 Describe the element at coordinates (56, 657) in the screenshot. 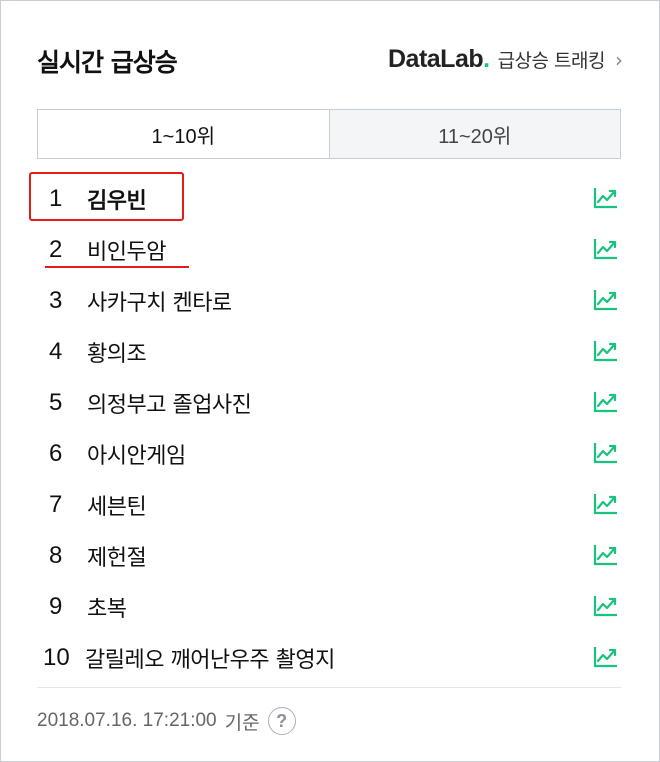

I see `rank-number: 10` at that location.